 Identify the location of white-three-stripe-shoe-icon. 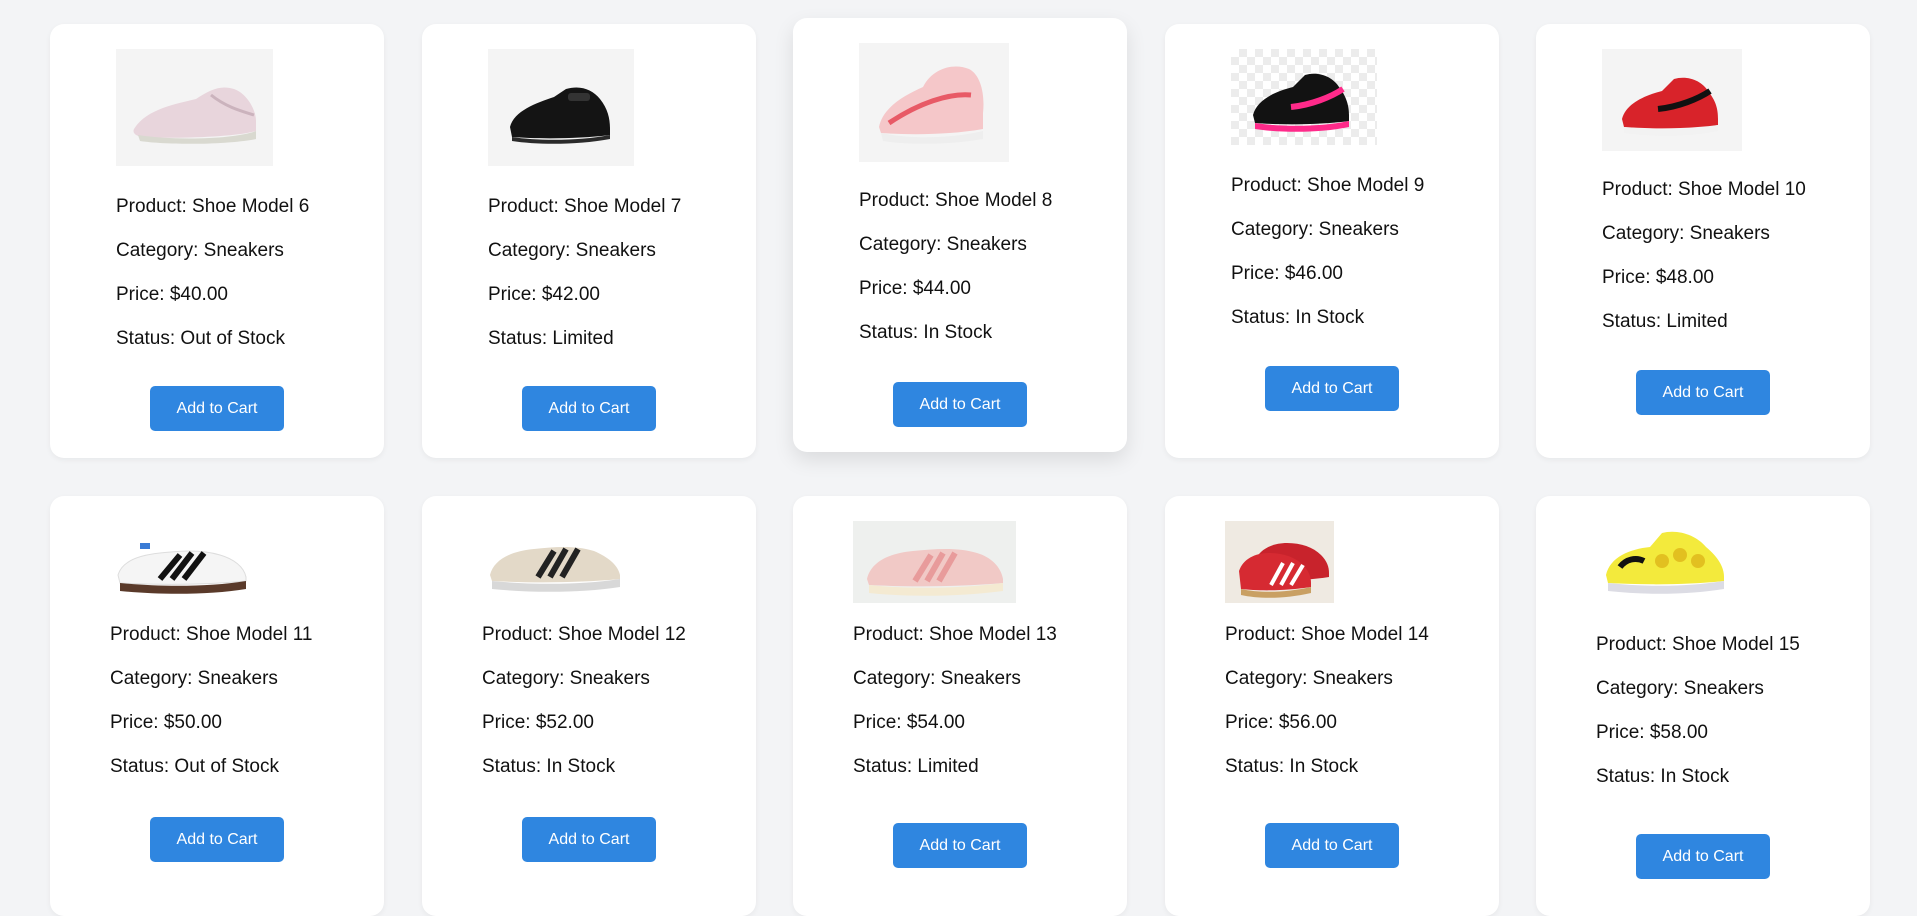
(183, 560).